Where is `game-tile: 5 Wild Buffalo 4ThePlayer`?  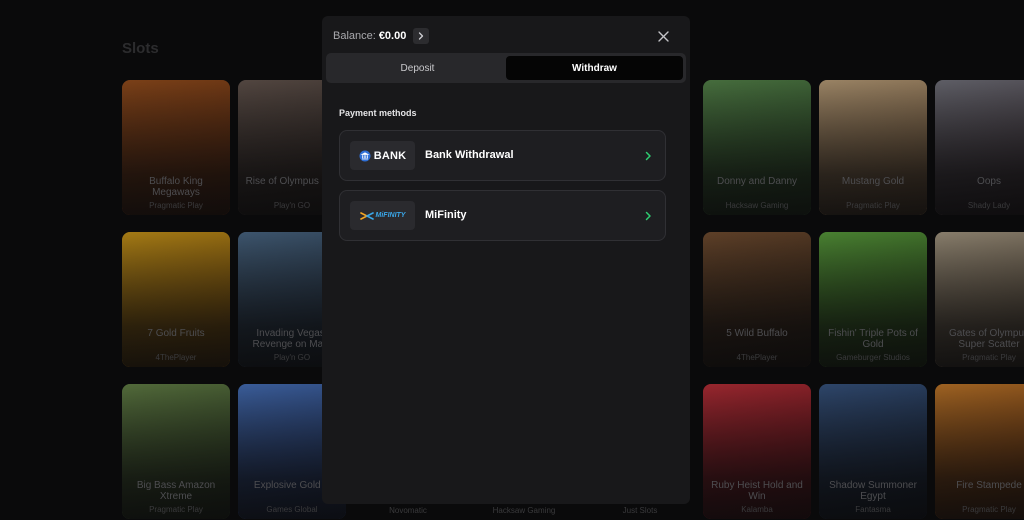
game-tile: 5 Wild Buffalo 4ThePlayer is located at coordinates (757, 299).